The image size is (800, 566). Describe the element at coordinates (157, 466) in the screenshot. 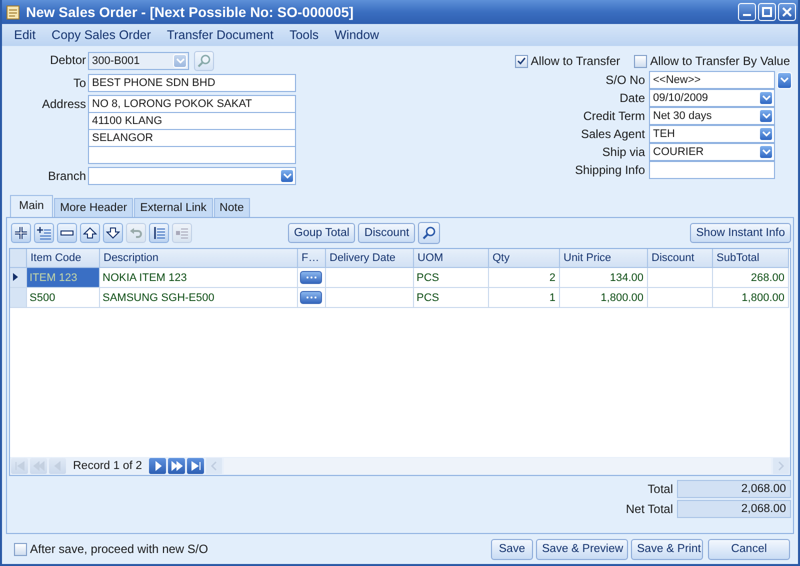

I see `next-record-button` at that location.